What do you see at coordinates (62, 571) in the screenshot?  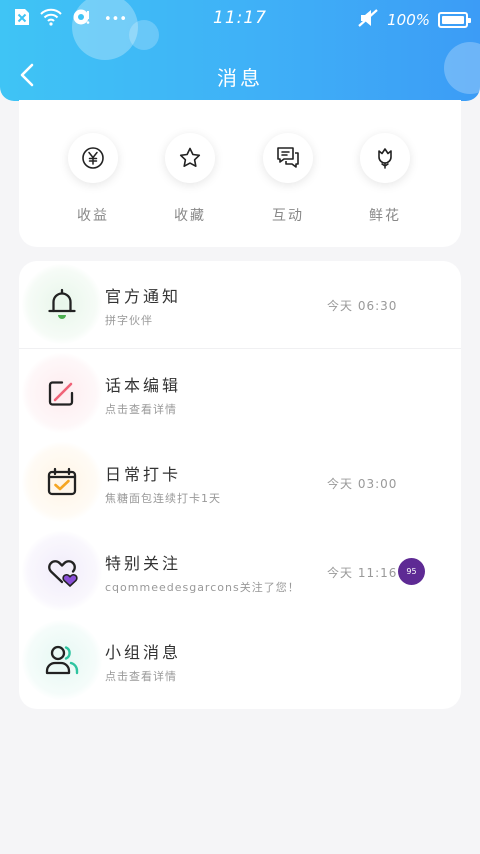 I see `hearts-icon` at bounding box center [62, 571].